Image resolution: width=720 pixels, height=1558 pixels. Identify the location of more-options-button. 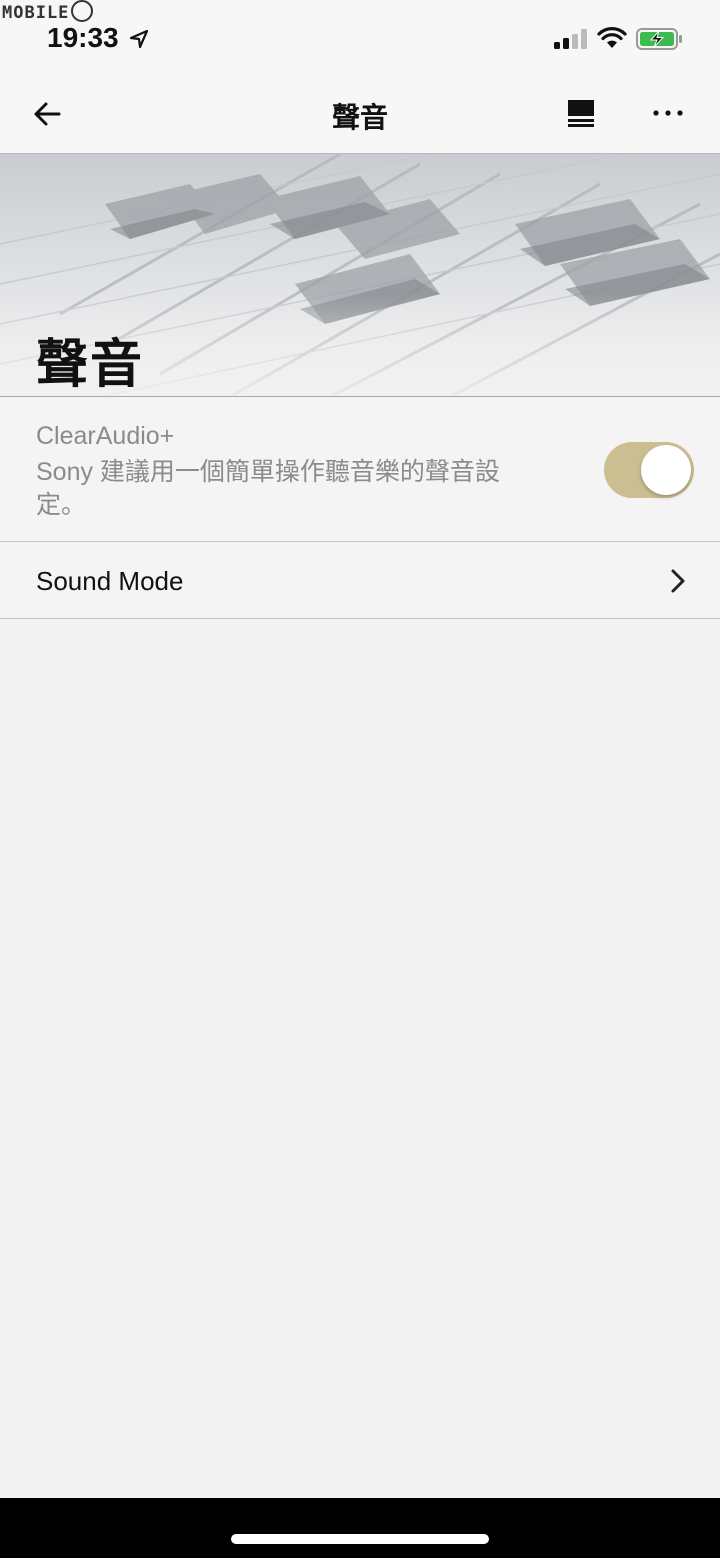
(668, 113).